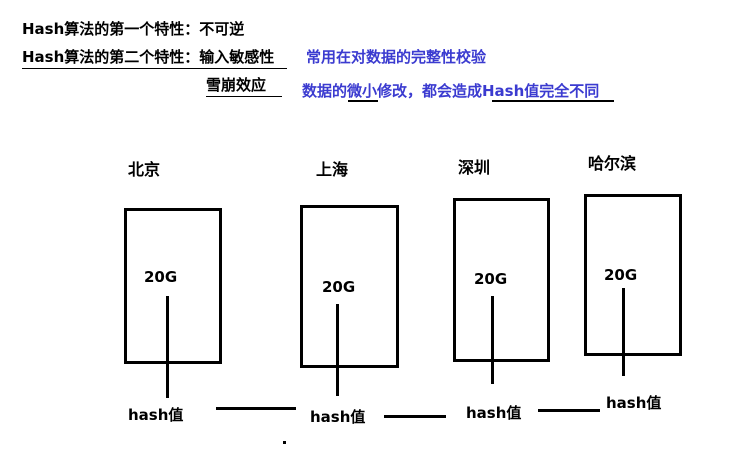  Describe the element at coordinates (494, 413) in the screenshot. I see `node-hash-shenzhen: hash值` at that location.